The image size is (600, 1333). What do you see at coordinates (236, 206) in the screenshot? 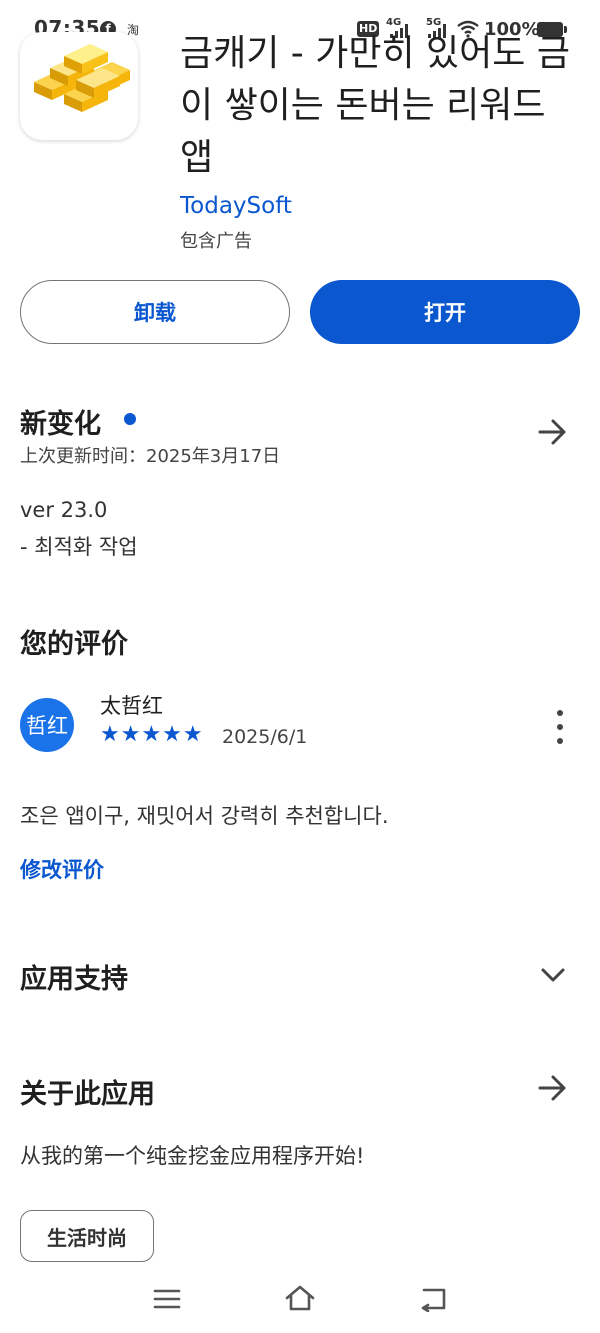
I see `developer-link: TodaySoft` at bounding box center [236, 206].